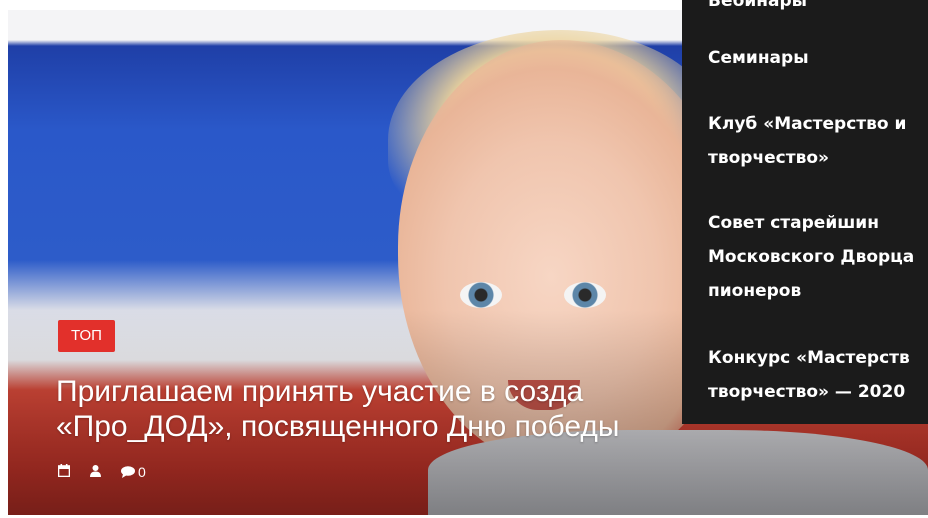 This screenshot has width=928, height=518. Describe the element at coordinates (807, 124) in the screenshot. I see `menu-item-club-line-1: Клуб «Мастерство и` at that location.